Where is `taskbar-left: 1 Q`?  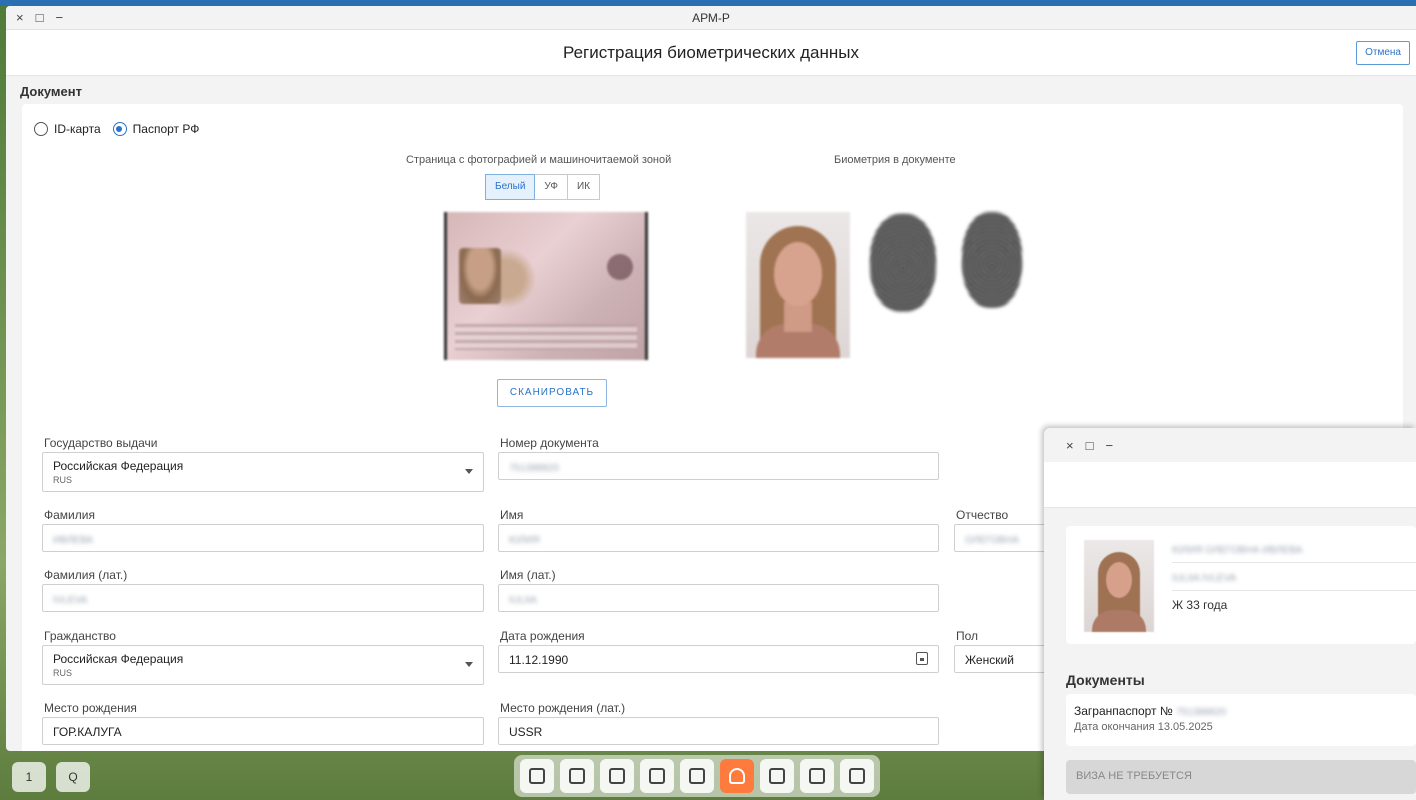 taskbar-left: 1 Q is located at coordinates (51, 777).